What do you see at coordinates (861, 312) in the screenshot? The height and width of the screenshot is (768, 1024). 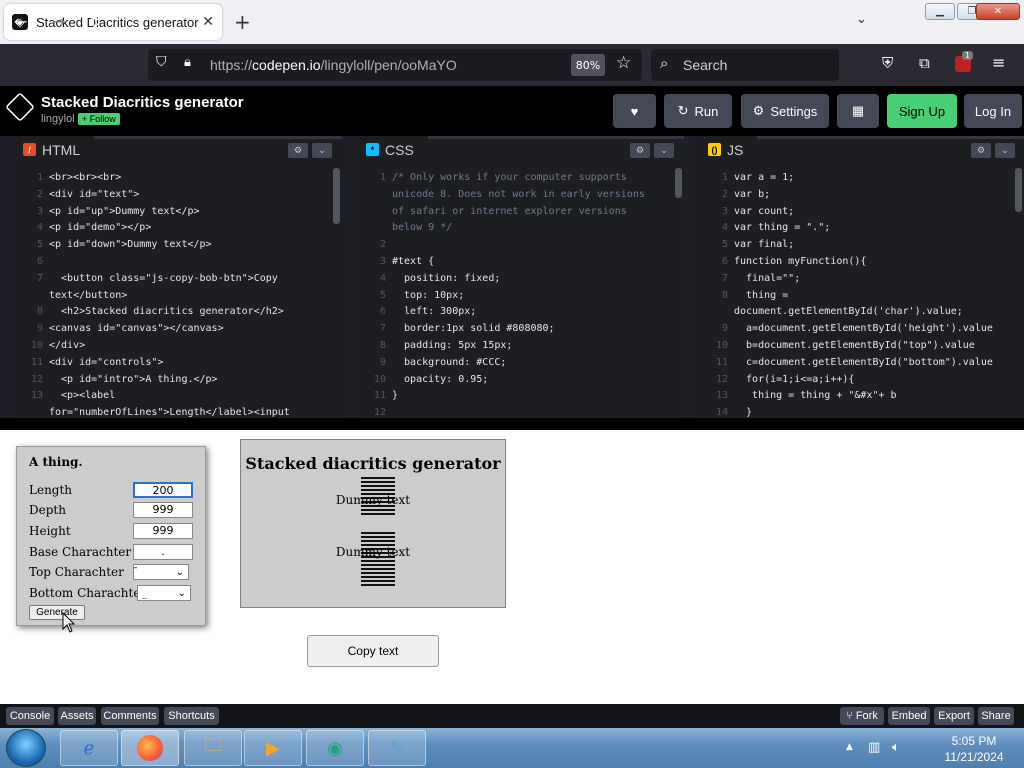 I see `code-line: document.getElementById('char').value;` at bounding box center [861, 312].